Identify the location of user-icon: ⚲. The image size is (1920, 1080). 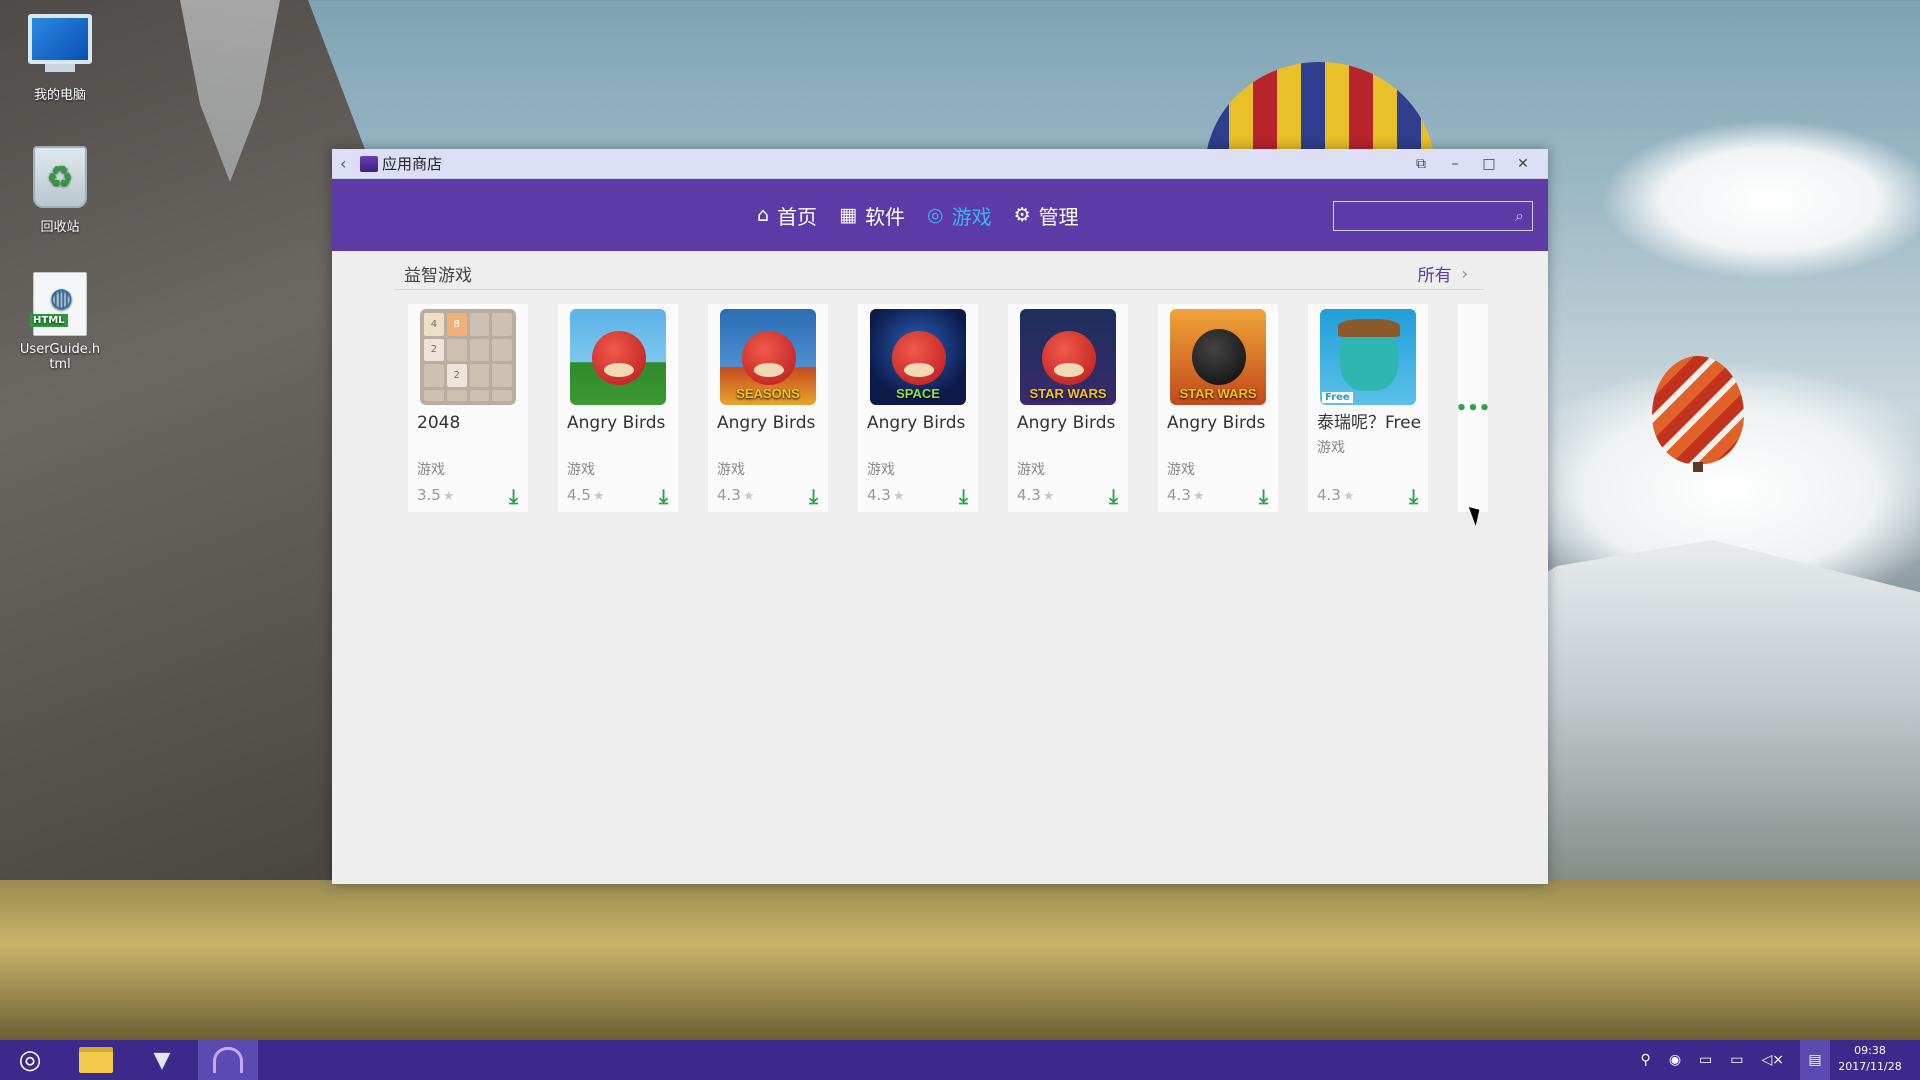
(1646, 1060).